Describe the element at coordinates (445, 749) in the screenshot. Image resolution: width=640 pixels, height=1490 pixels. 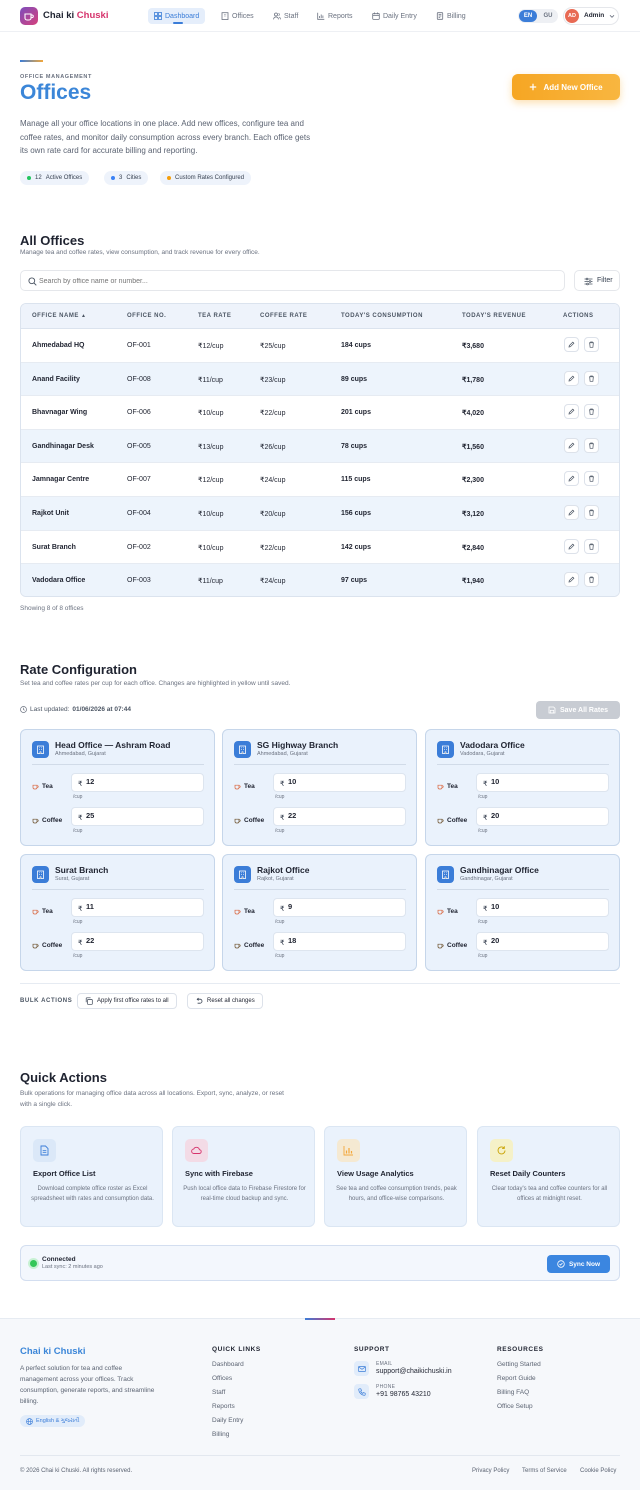
I see `building-icon` at that location.